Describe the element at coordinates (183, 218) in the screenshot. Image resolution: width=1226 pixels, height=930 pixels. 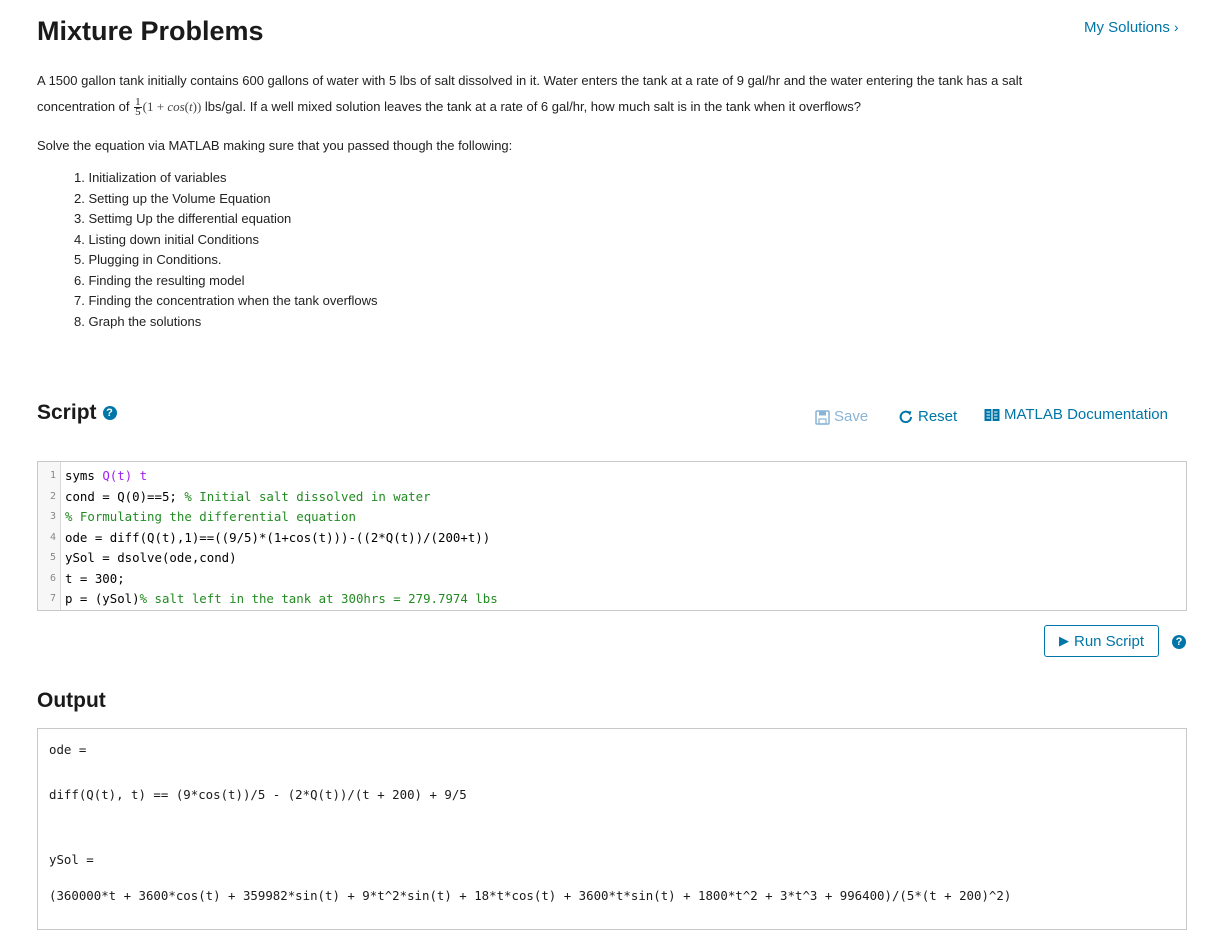
I see `step-item: 3. Settimg Up the differential equation` at that location.